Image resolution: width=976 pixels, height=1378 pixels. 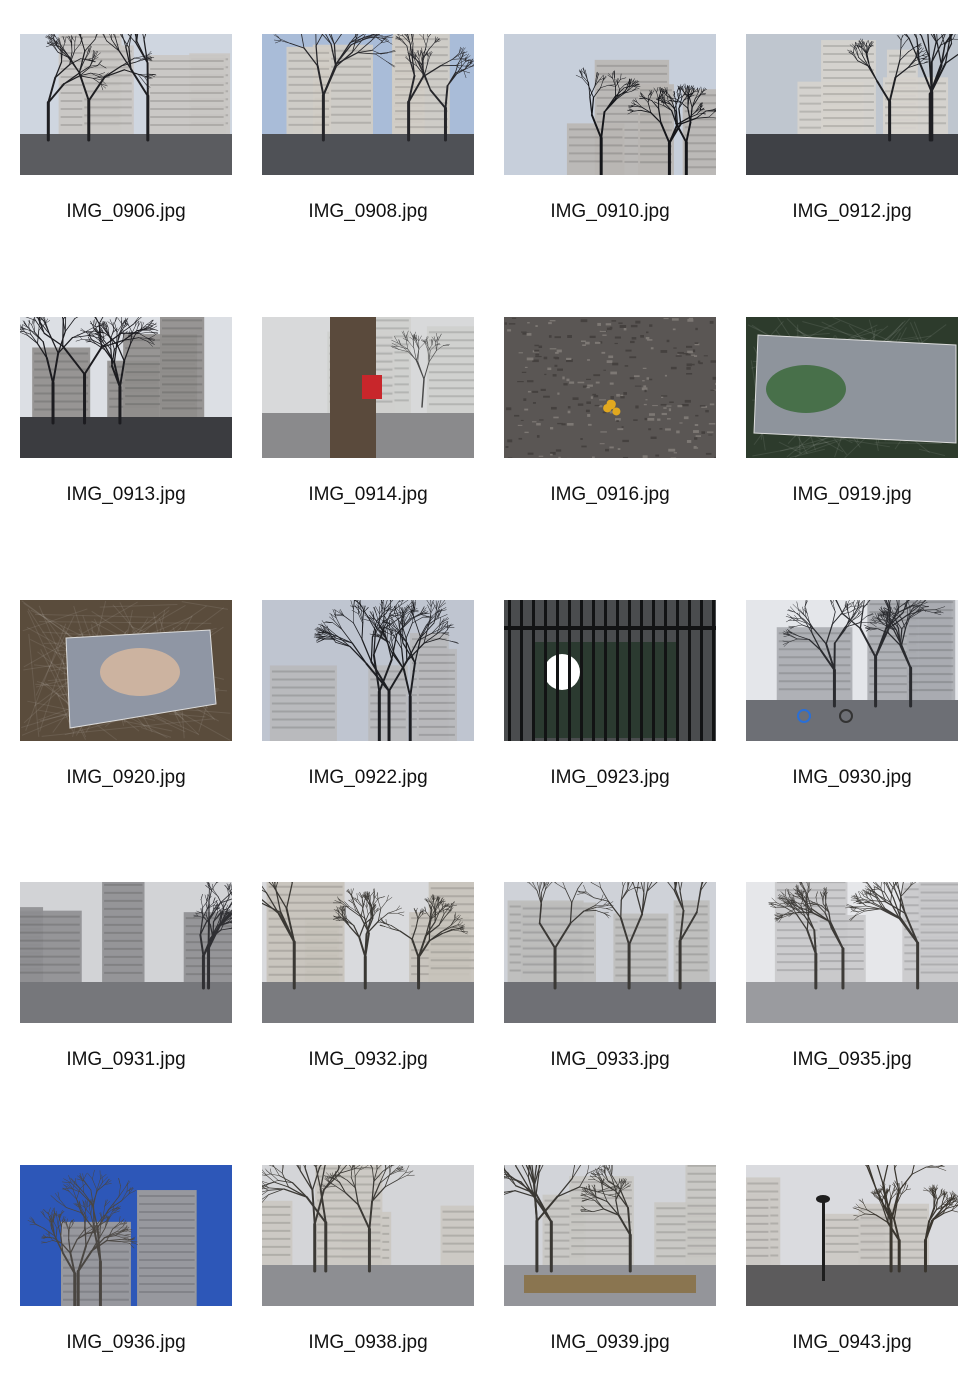 What do you see at coordinates (610, 1059) in the screenshot?
I see `filename-label: IMG_0933.jpg` at bounding box center [610, 1059].